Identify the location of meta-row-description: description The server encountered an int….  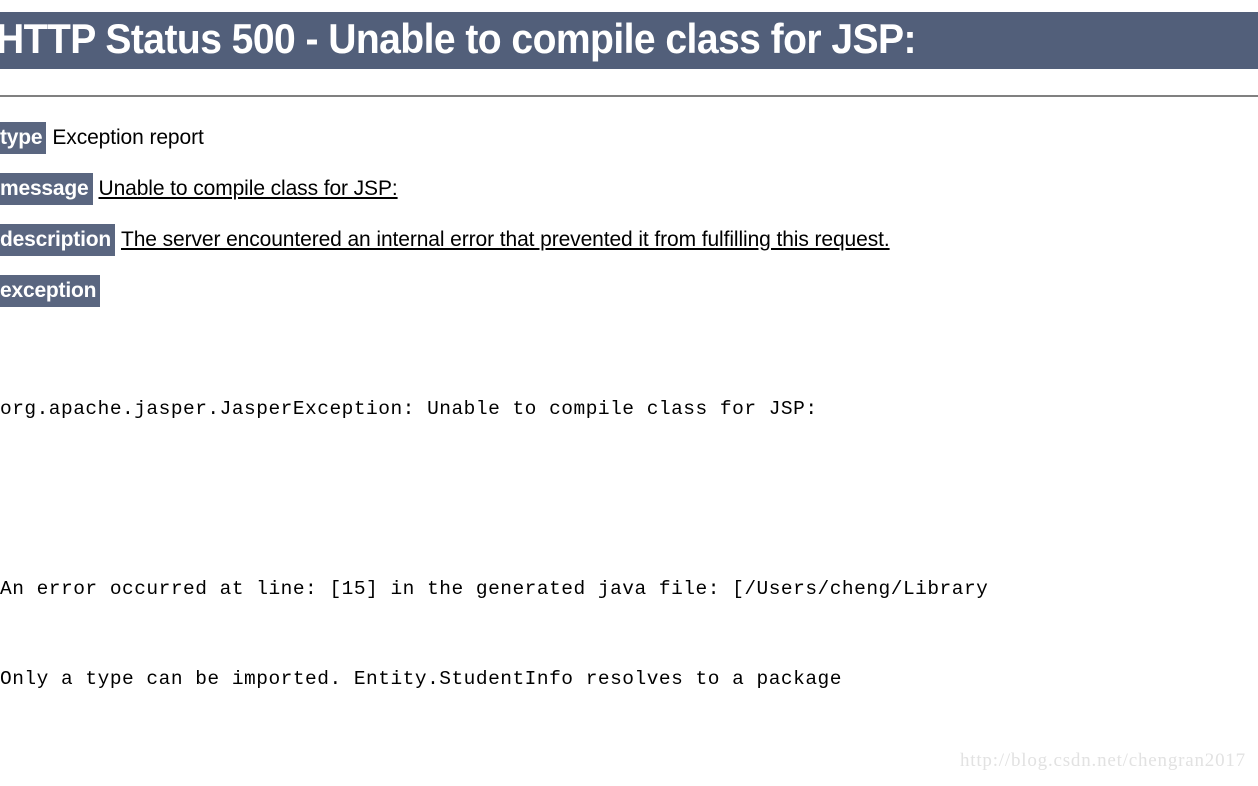
(629, 249).